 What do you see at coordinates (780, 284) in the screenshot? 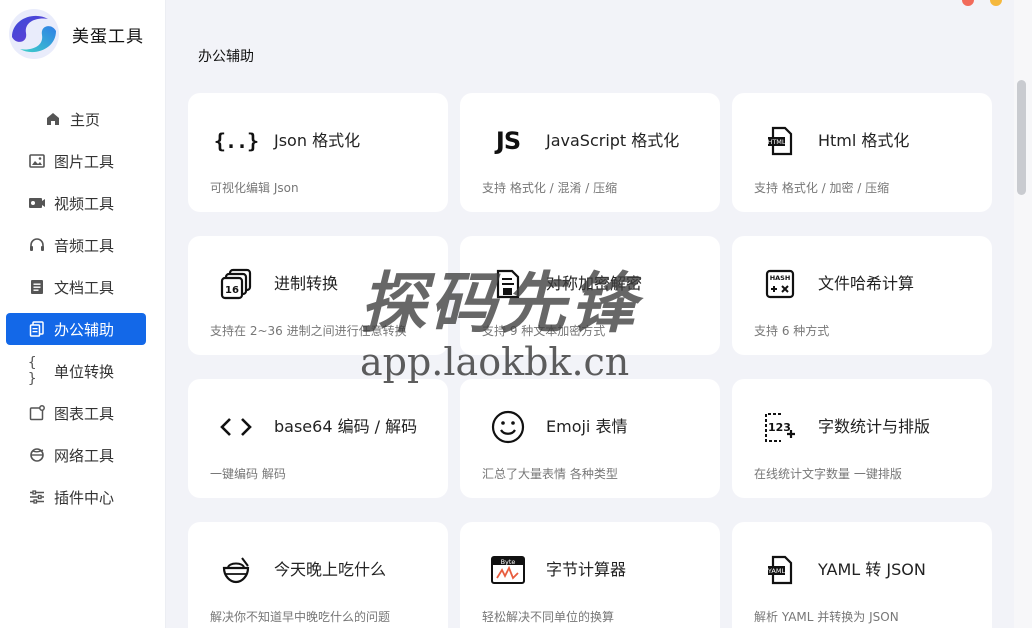
I see `hash-calculator-icon: HASH` at bounding box center [780, 284].